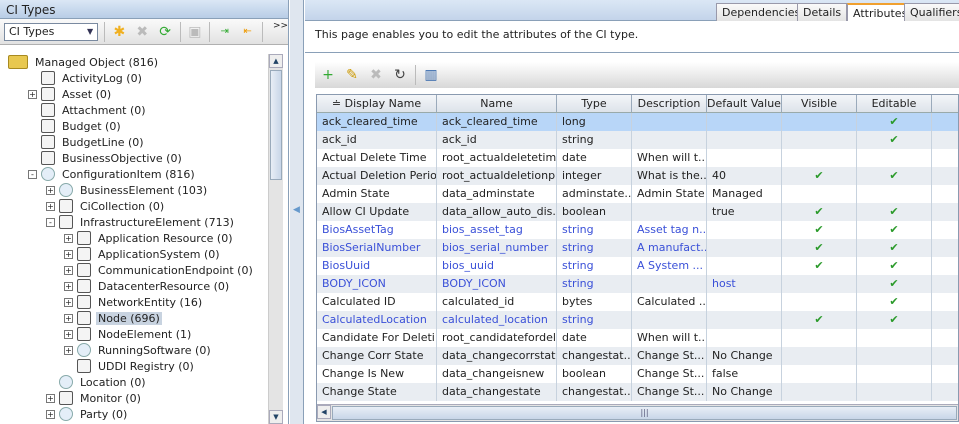  What do you see at coordinates (92, 78) in the screenshot?
I see `tree-item: ActivityLog (0)` at bounding box center [92, 78].